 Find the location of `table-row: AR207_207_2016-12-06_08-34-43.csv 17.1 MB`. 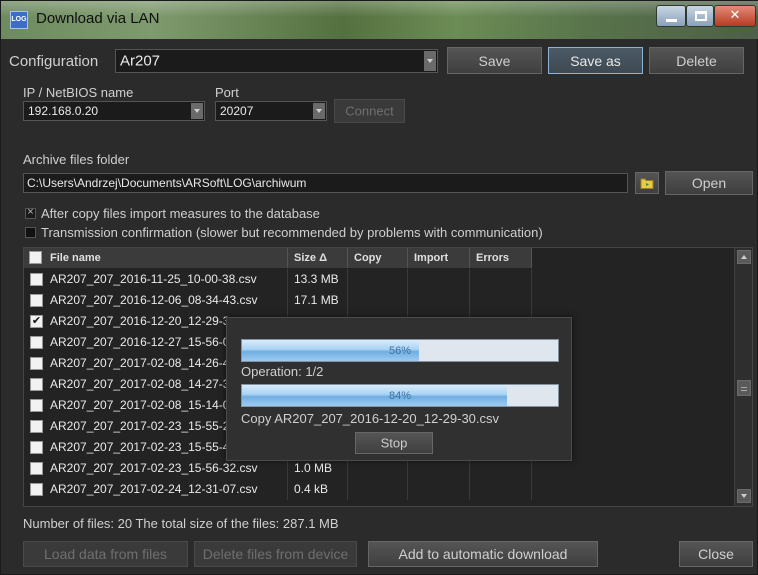

table-row: AR207_207_2016-12-06_08-34-43.csv 17.1 MB is located at coordinates (278, 300).